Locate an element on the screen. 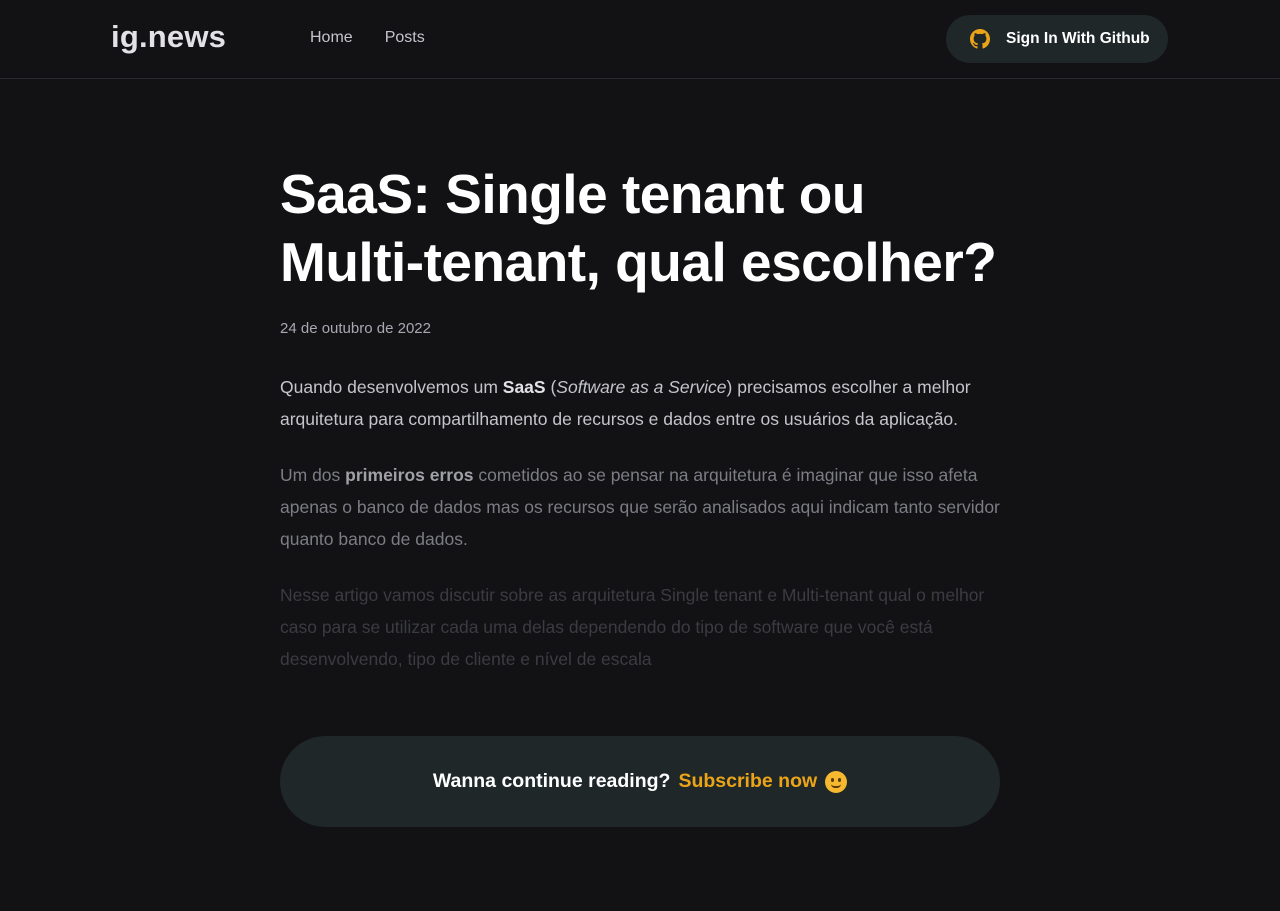 Image resolution: width=1280 pixels, height=911 pixels. site-logo: ig.news is located at coordinates (168, 37).